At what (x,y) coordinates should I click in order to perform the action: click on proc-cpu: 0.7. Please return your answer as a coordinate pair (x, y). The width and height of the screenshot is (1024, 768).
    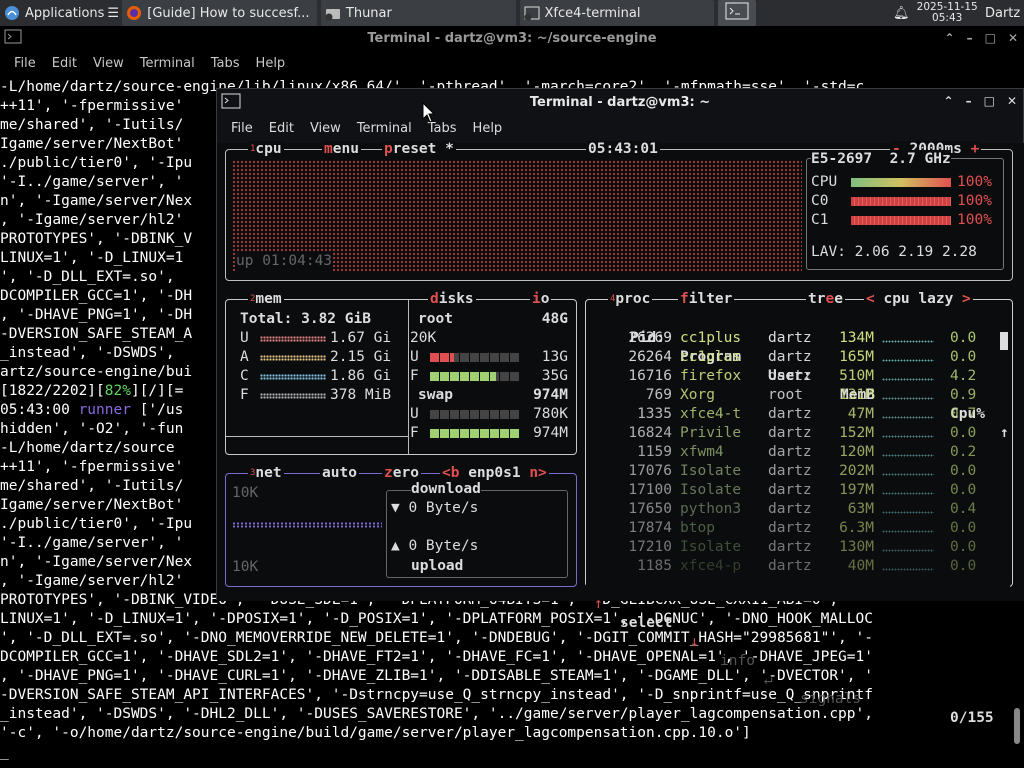
    Looking at the image, I should click on (963, 414).